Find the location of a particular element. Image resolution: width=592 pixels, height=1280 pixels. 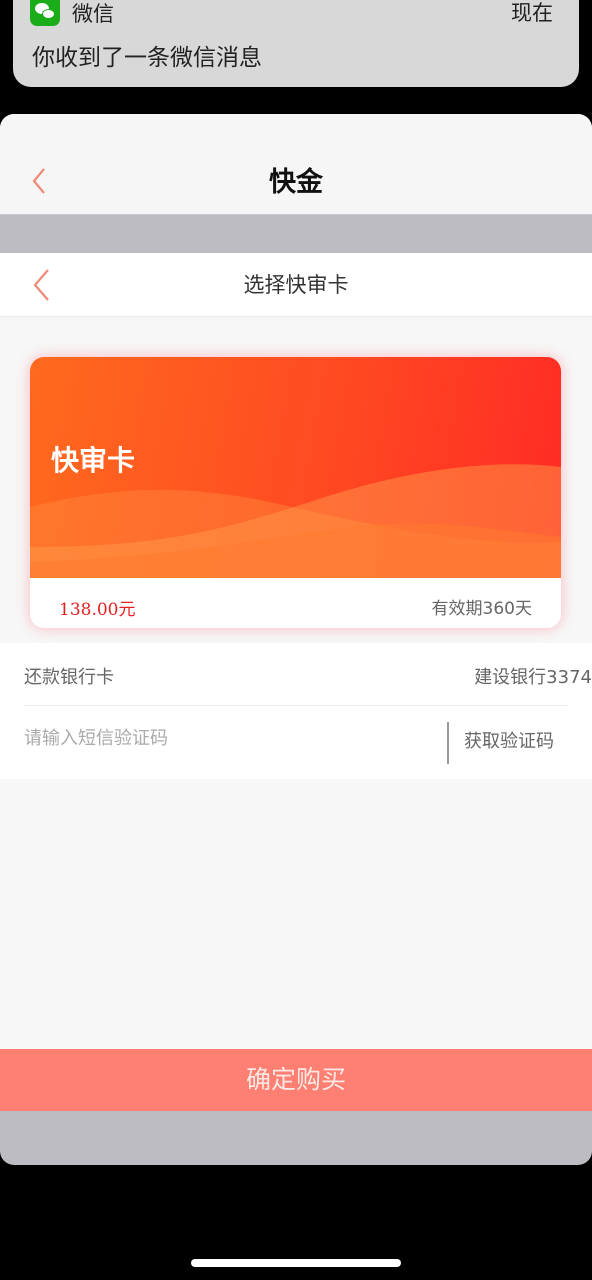

confirm-purchase-button: 确定购买 is located at coordinates (296, 1080).